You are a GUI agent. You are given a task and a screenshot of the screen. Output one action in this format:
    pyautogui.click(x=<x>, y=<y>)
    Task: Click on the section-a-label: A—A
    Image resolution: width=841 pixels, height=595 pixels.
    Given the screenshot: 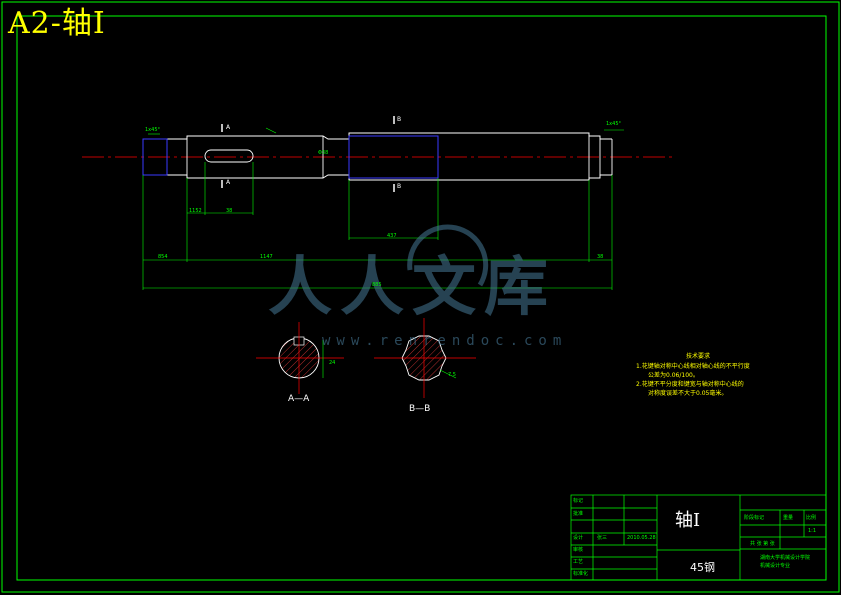 What is the action you would take?
    pyautogui.click(x=299, y=399)
    